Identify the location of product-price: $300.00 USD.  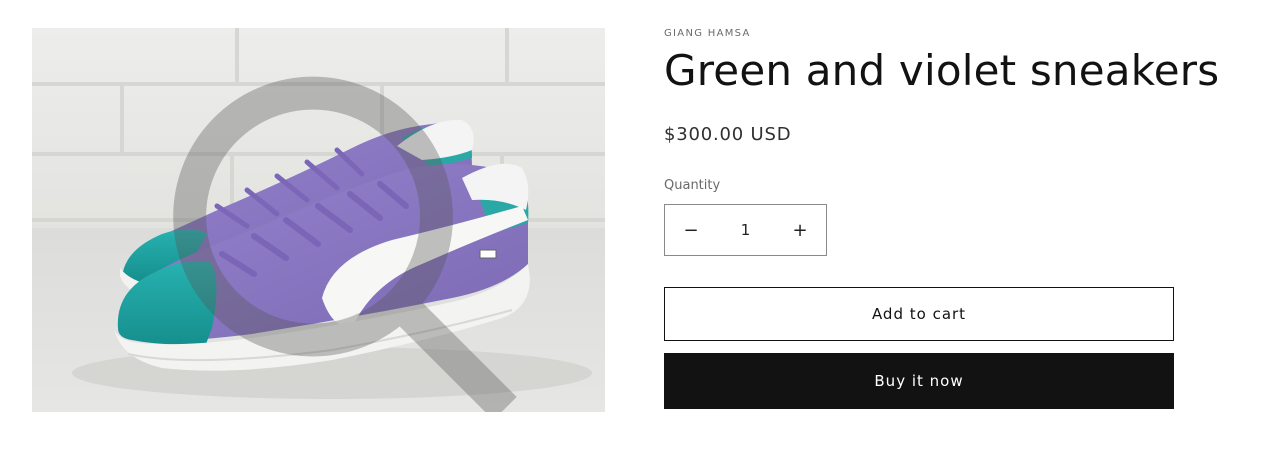
(728, 134).